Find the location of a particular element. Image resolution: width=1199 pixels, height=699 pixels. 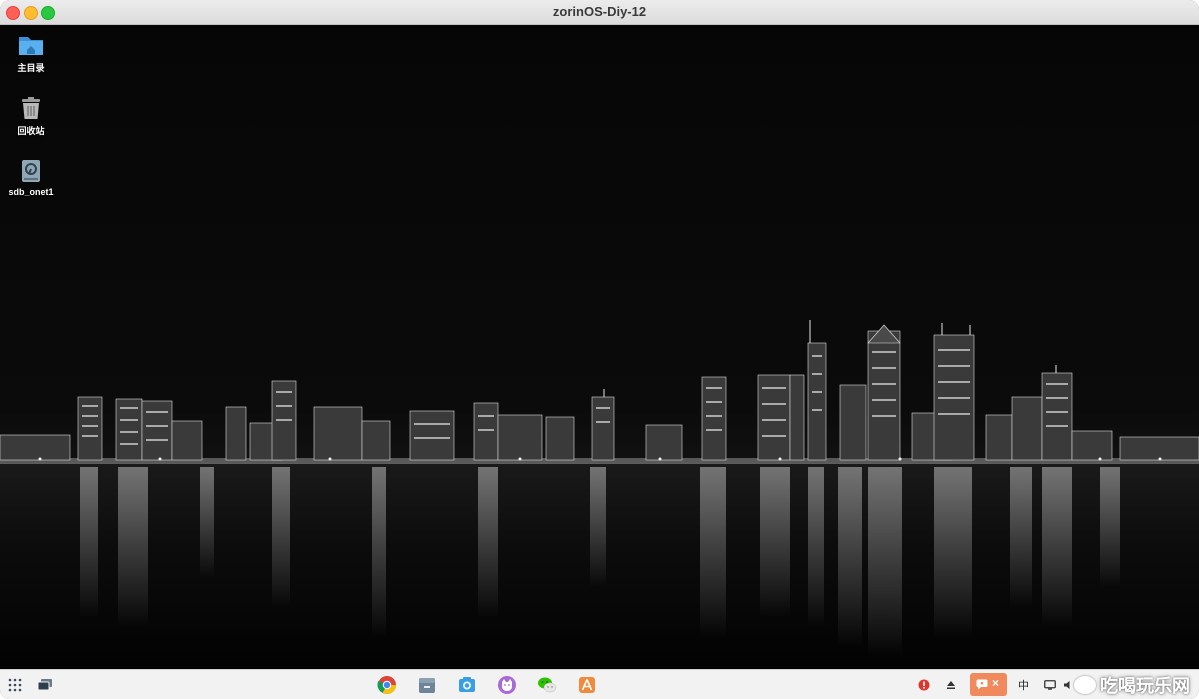

screenshot-button is located at coordinates (467, 685).